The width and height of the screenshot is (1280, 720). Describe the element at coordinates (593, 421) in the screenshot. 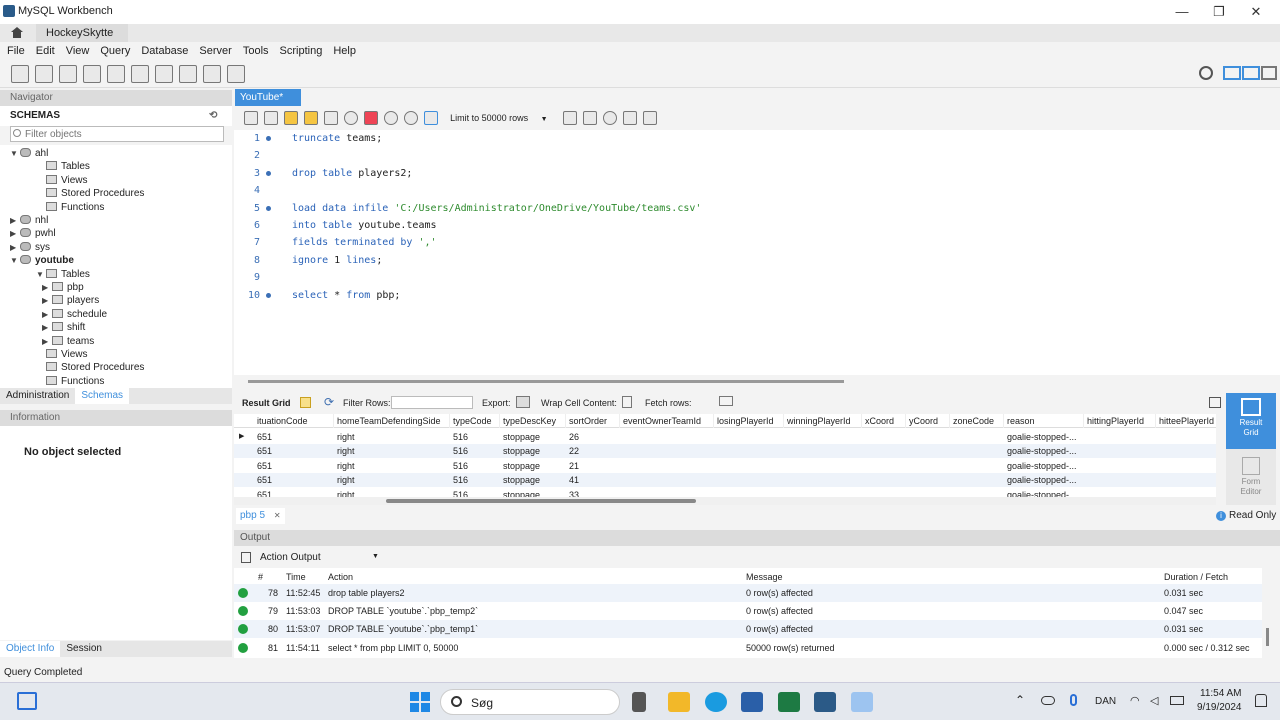

I see `column-header: sortOrder` at that location.